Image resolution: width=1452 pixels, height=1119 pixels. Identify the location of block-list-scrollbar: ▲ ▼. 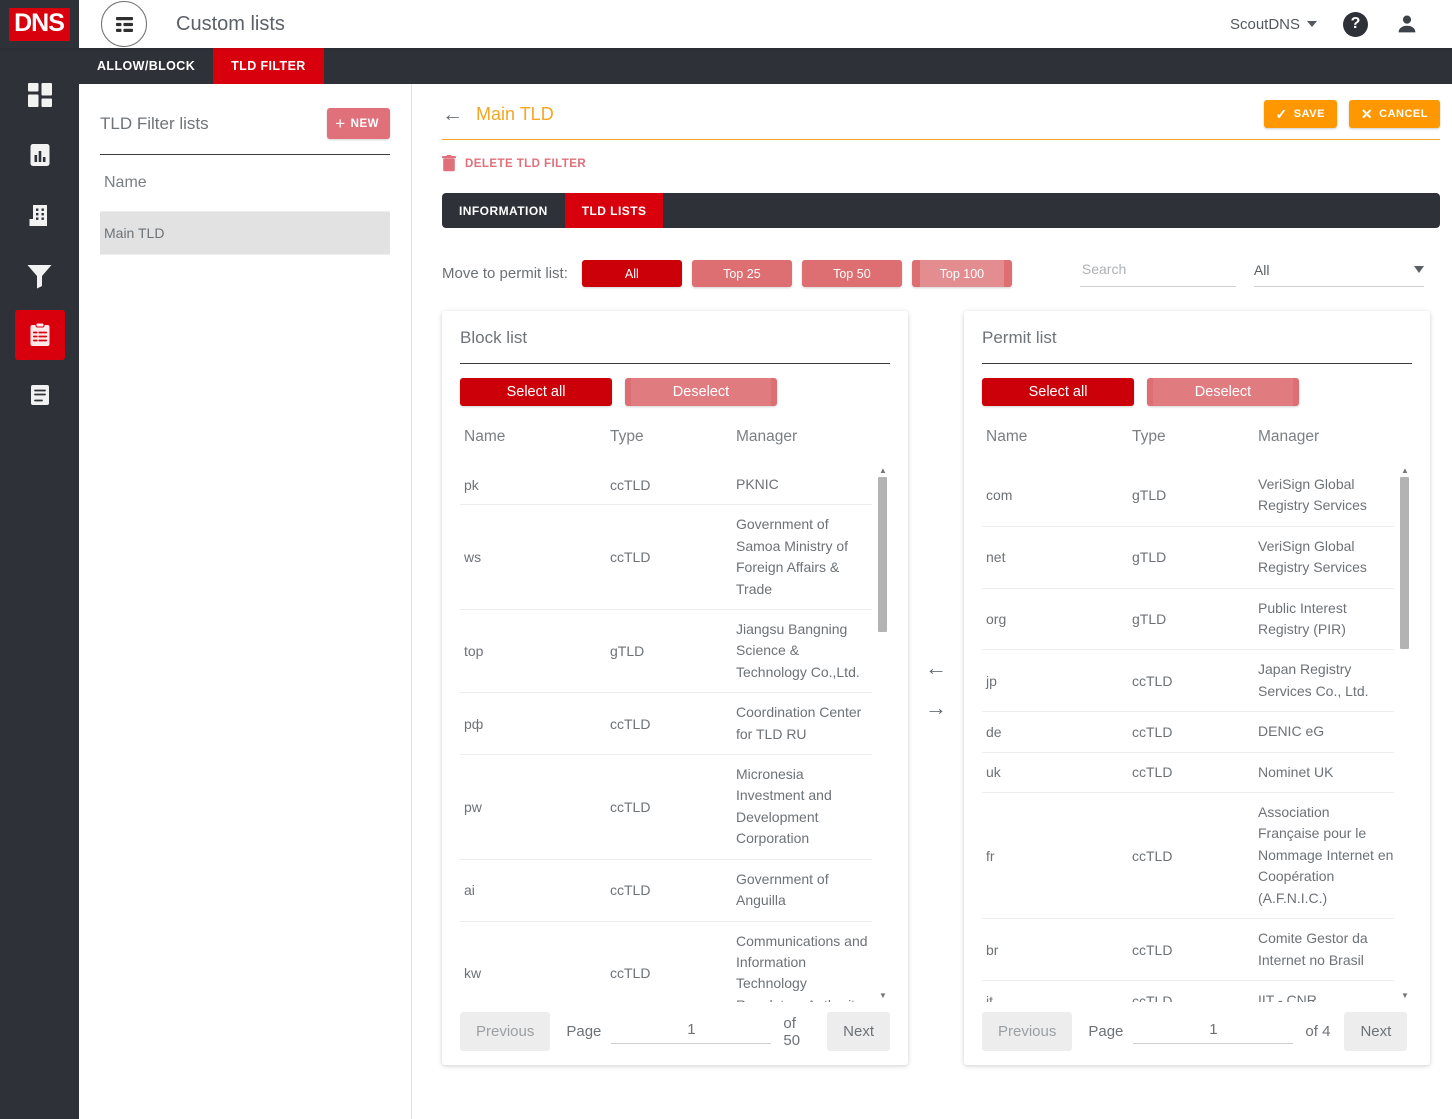
(883, 733).